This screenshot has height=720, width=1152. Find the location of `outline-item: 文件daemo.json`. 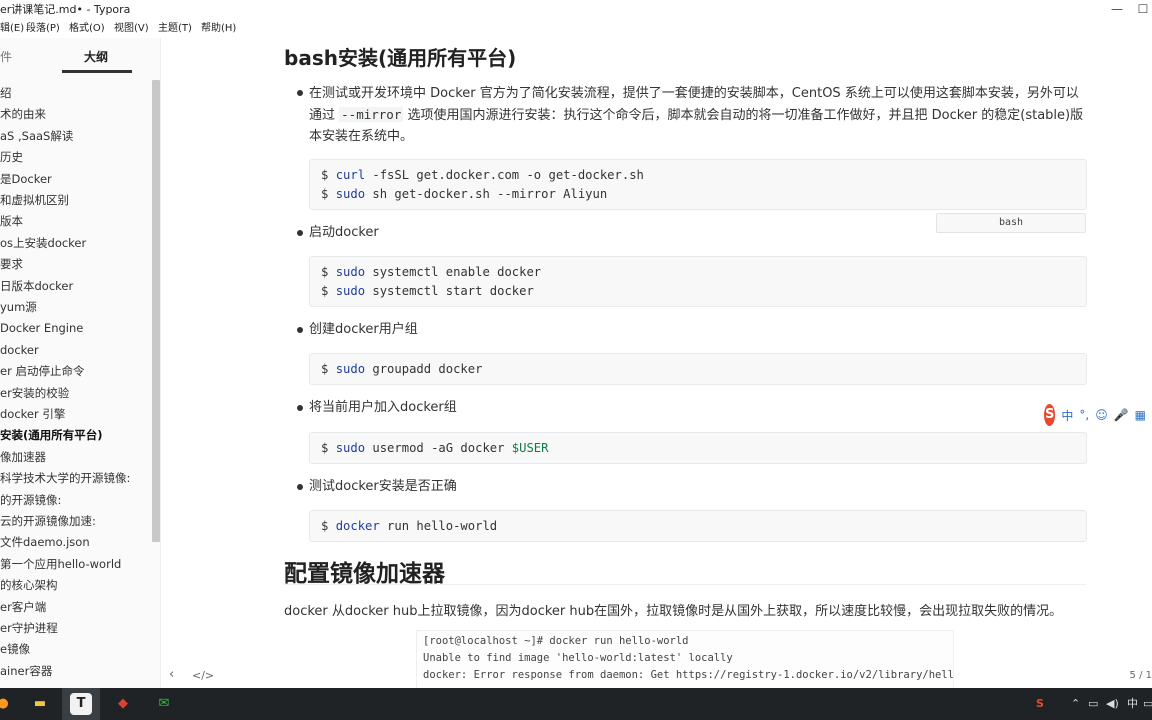

outline-item: 文件daemo.json is located at coordinates (76, 542).